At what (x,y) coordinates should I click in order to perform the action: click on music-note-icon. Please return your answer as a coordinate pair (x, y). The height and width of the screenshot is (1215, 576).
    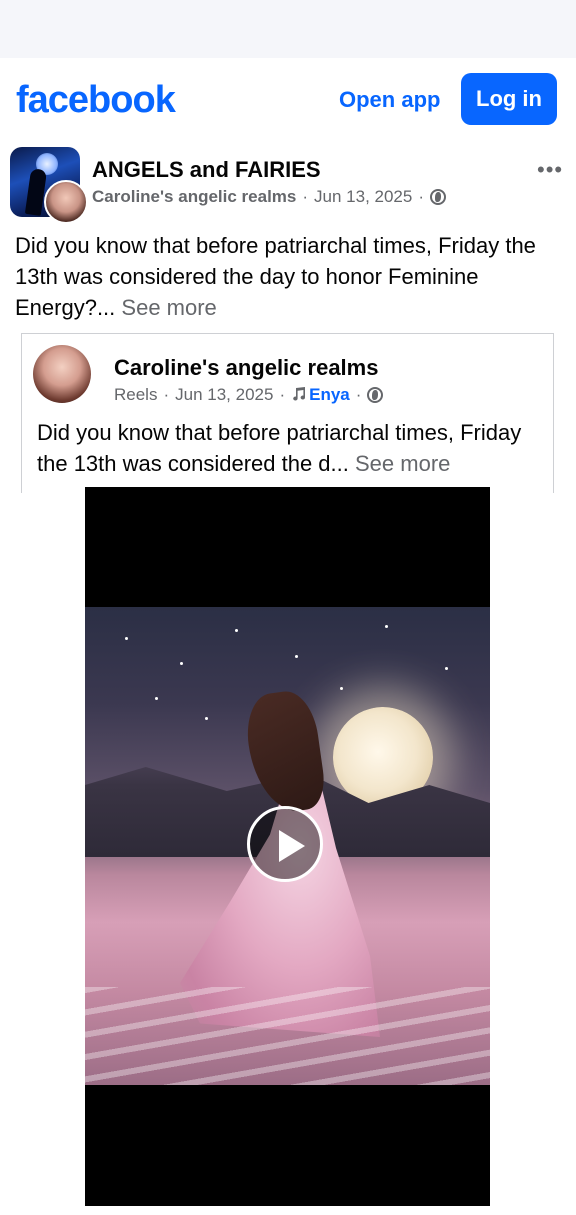
    Looking at the image, I should click on (299, 394).